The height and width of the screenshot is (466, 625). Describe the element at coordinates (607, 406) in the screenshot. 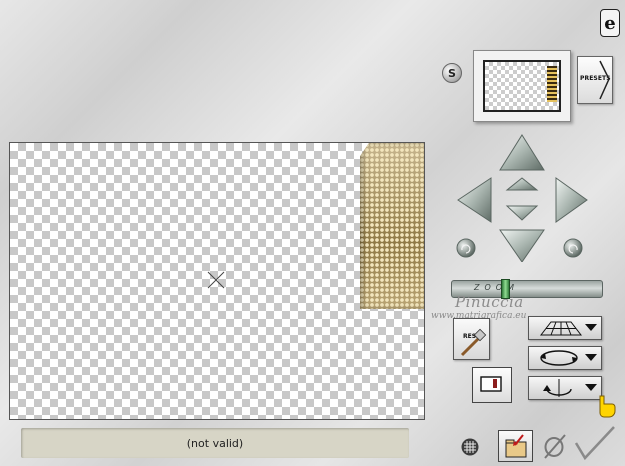

I see `pointing-hand-icon` at that location.